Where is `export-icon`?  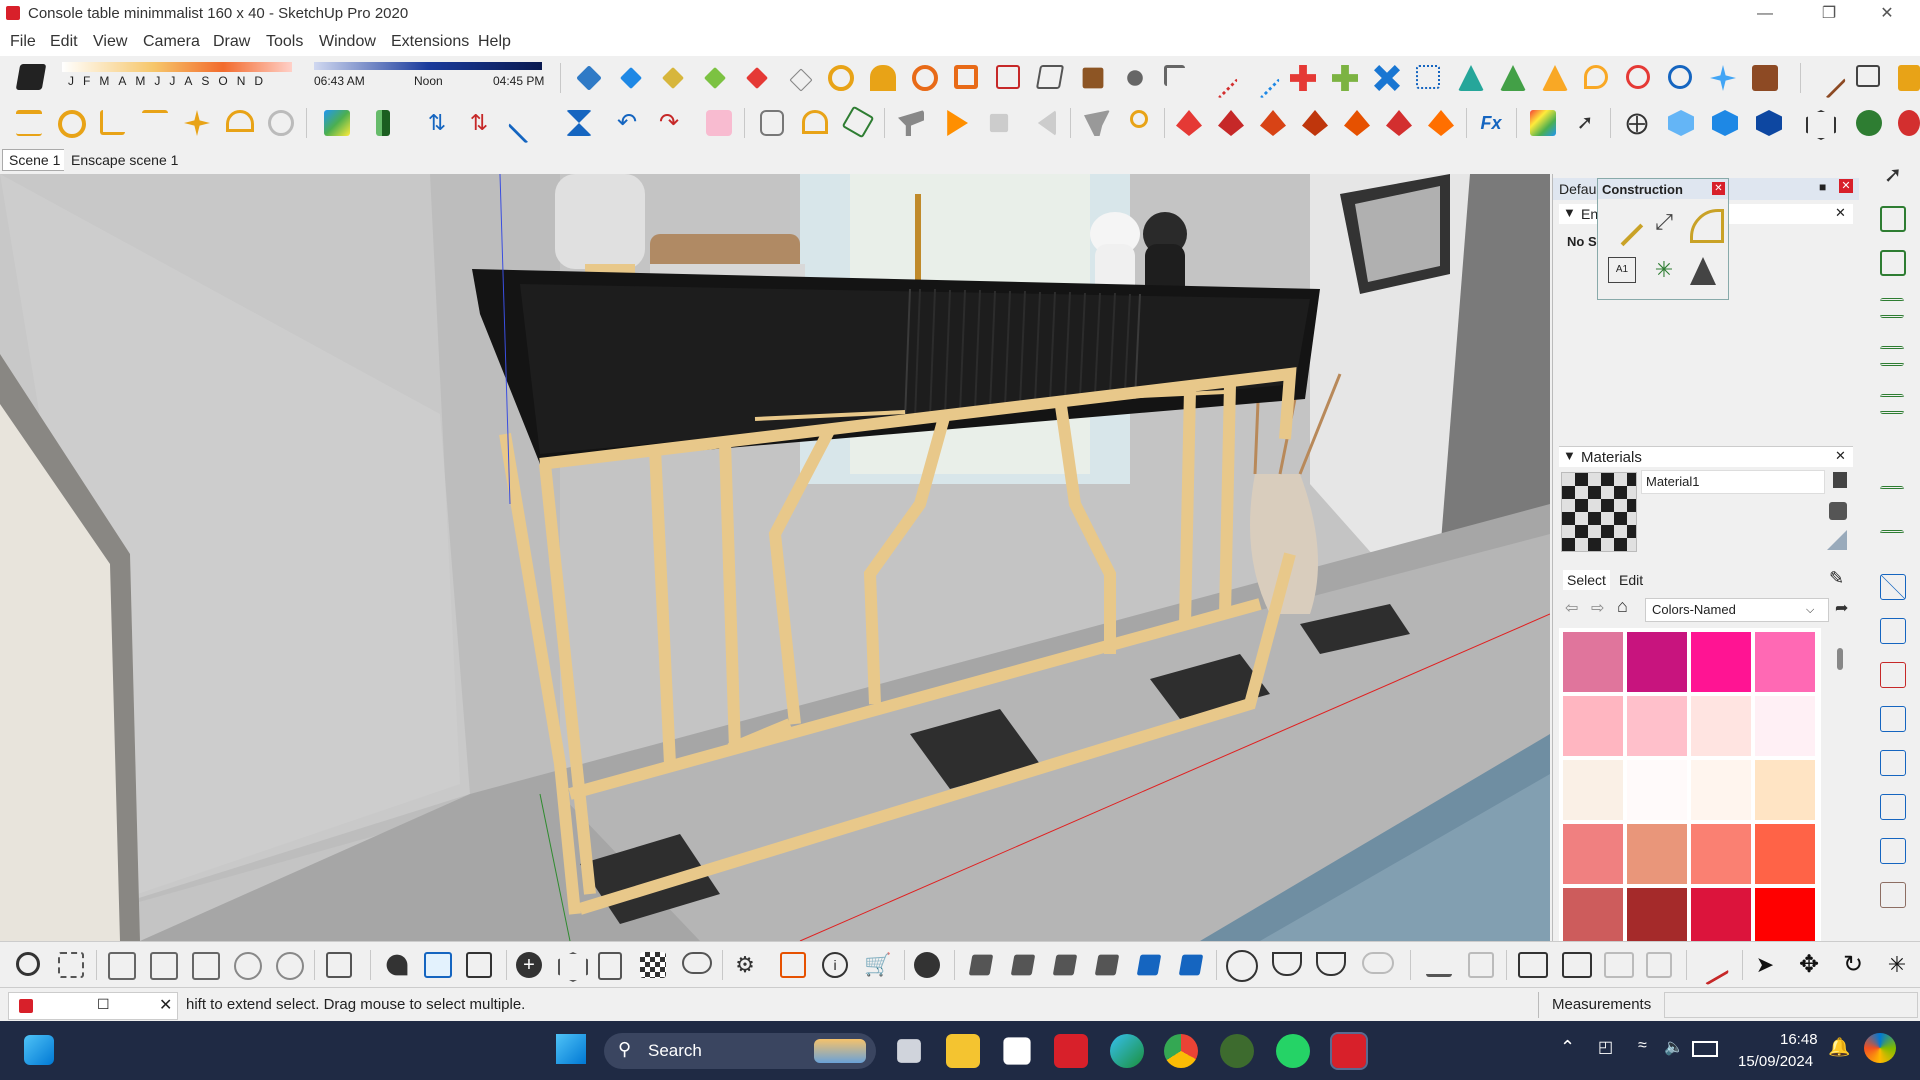
export-icon is located at coordinates (1189, 123).